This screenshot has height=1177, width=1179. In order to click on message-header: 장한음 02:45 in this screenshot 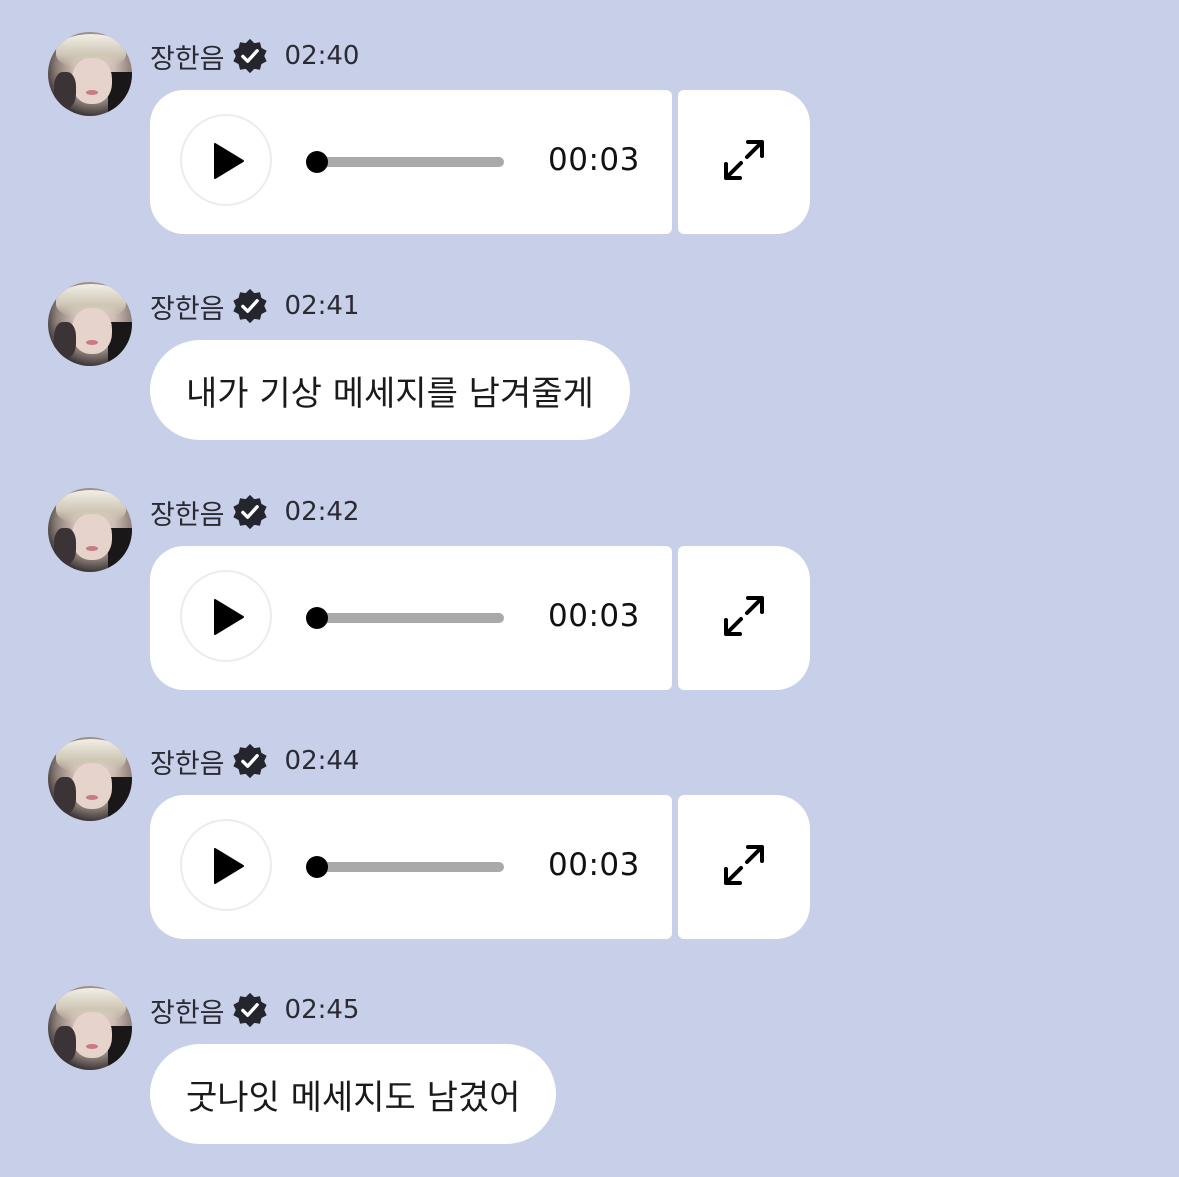, I will do `click(254, 1010)`.